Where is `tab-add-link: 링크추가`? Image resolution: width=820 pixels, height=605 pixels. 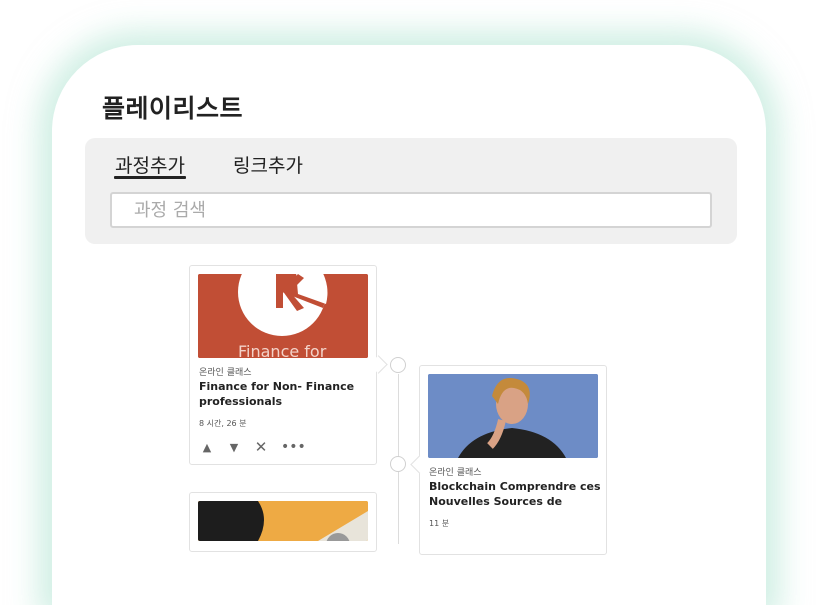 tab-add-link: 링크추가 is located at coordinates (268, 164).